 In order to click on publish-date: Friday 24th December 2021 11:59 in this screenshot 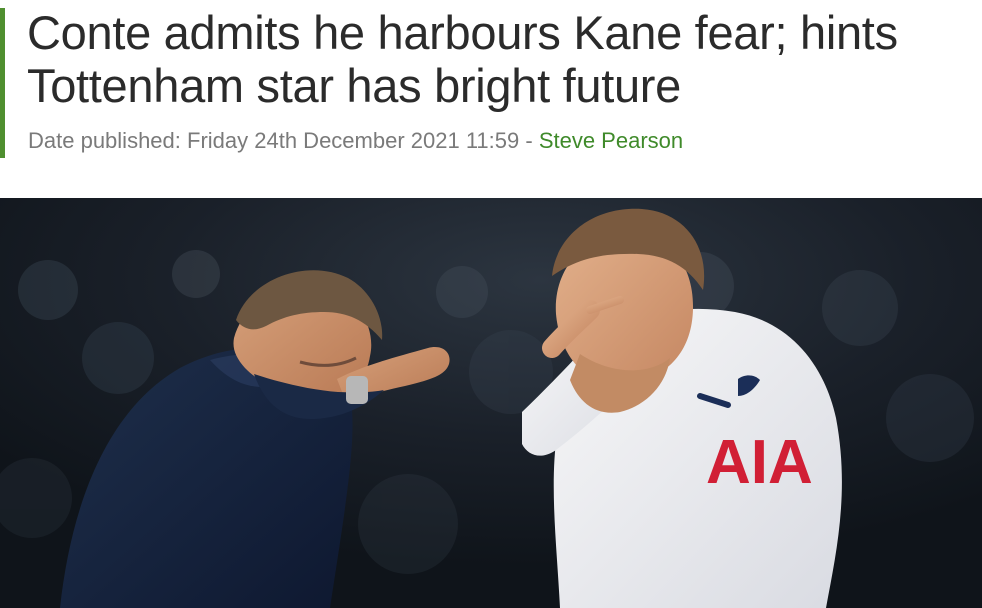, I will do `click(353, 140)`.